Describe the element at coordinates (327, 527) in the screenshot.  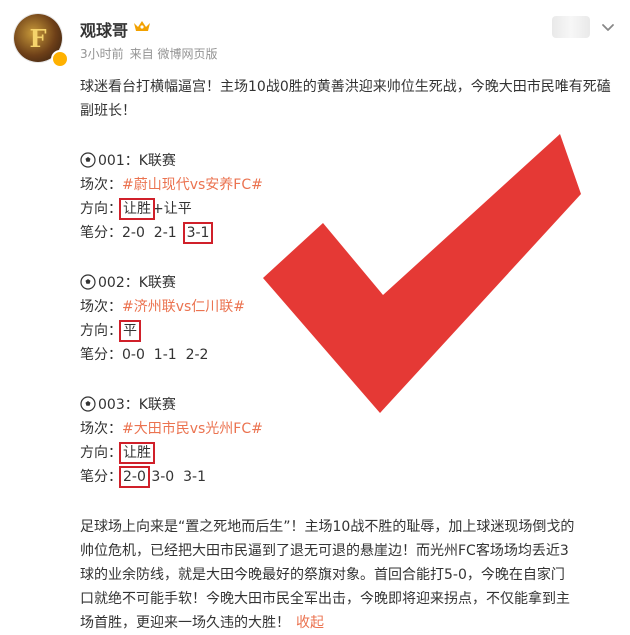
I see `outro-line: 足球场上向来是“置之死地而后生”！主场10战不胜的耻辱，加上球迷现场倒戈的` at that location.